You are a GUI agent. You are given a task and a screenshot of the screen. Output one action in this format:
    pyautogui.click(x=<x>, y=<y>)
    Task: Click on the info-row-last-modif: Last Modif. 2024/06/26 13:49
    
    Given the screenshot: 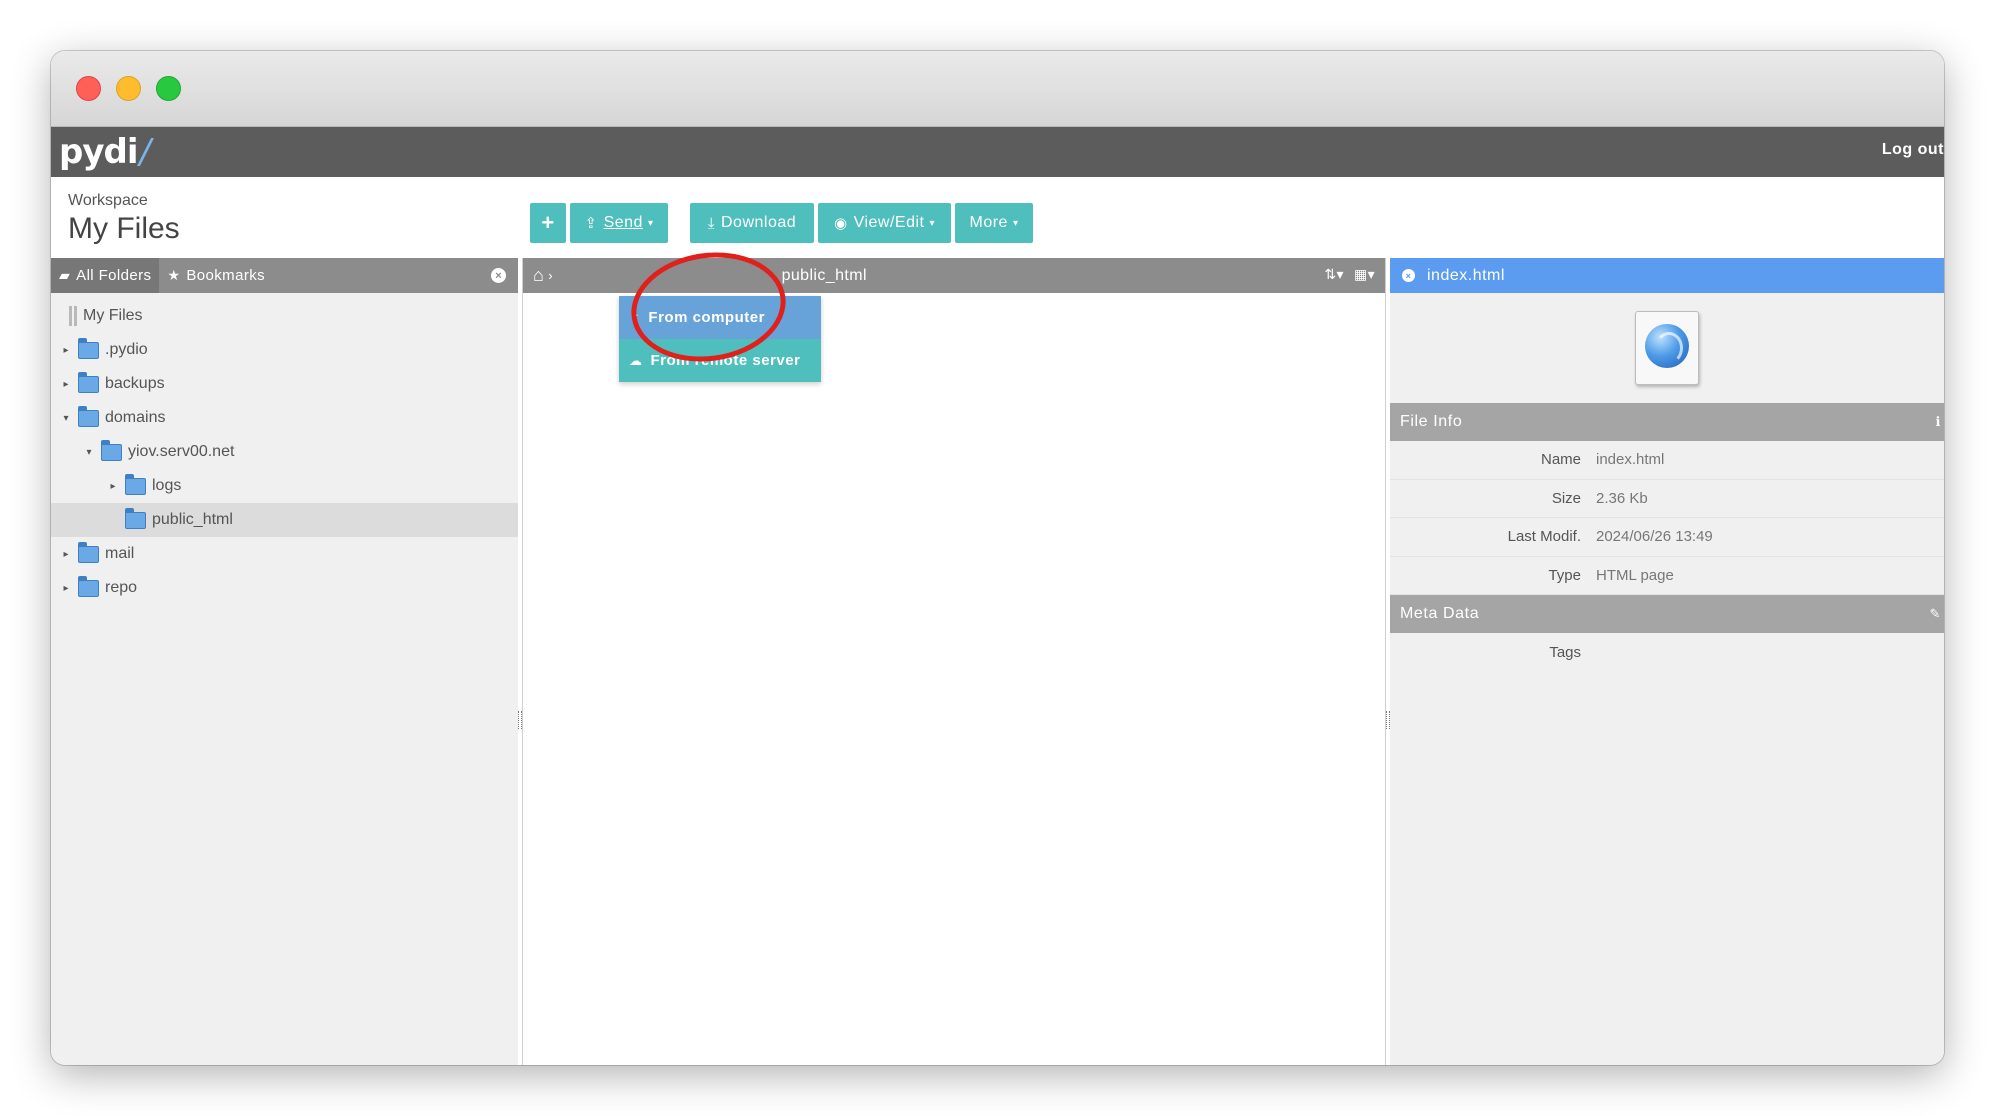 What is the action you would take?
    pyautogui.click(x=1667, y=537)
    